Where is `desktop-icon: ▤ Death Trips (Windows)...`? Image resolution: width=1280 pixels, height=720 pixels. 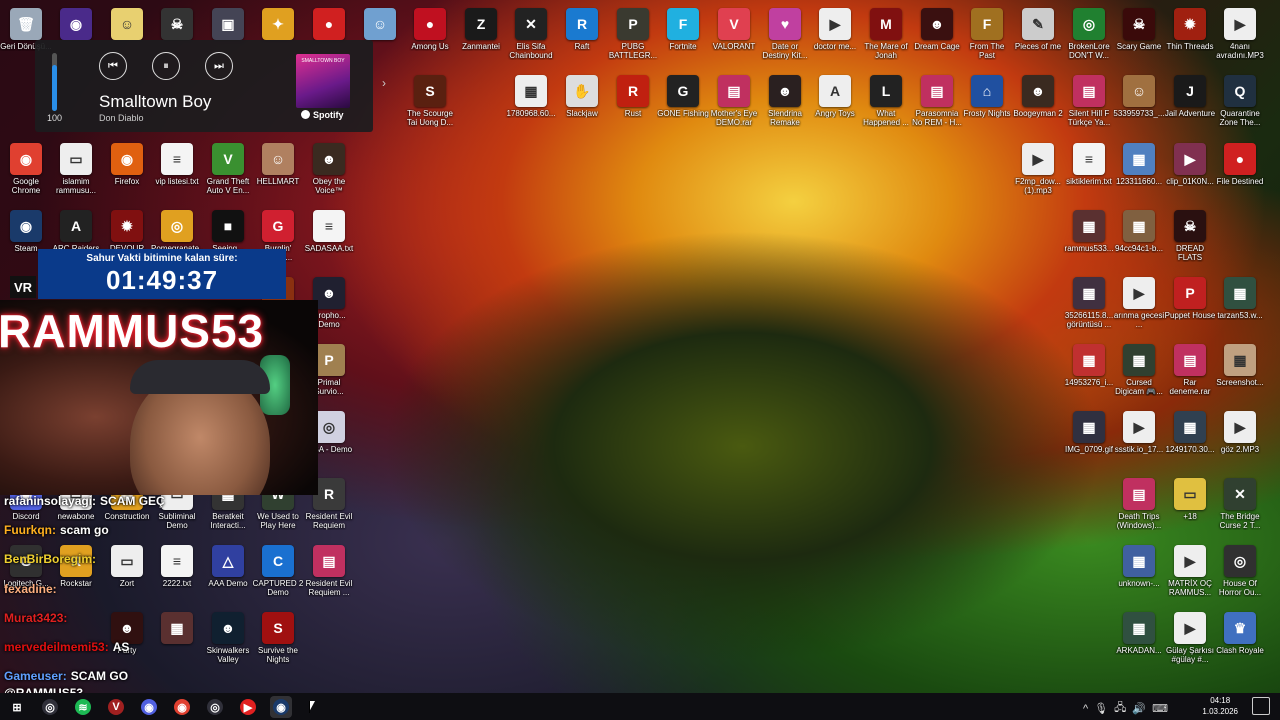
desktop-icon: ▤ Death Trips (Windows)... is located at coordinates (1139, 502).